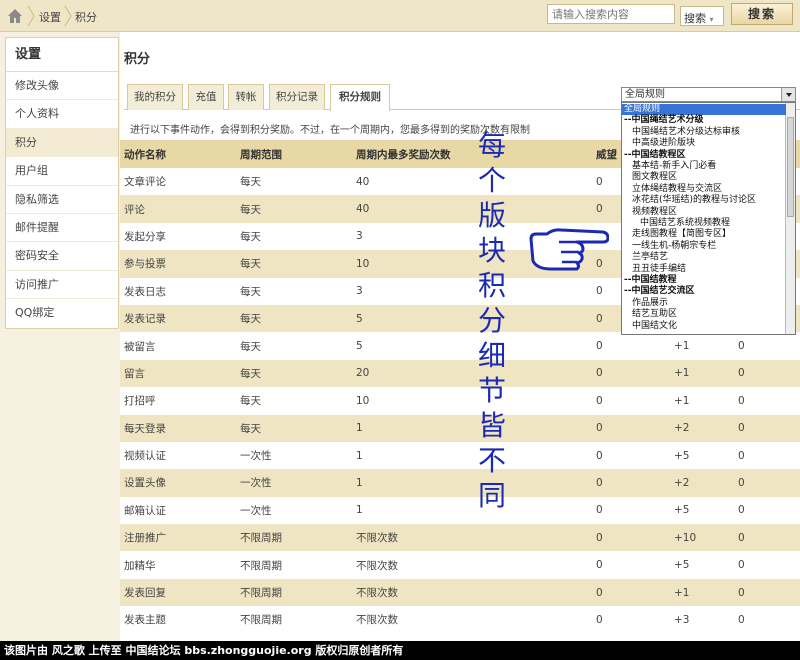  What do you see at coordinates (62, 171) in the screenshot?
I see `sidebar-item-usergroup: 用户组` at bounding box center [62, 171].